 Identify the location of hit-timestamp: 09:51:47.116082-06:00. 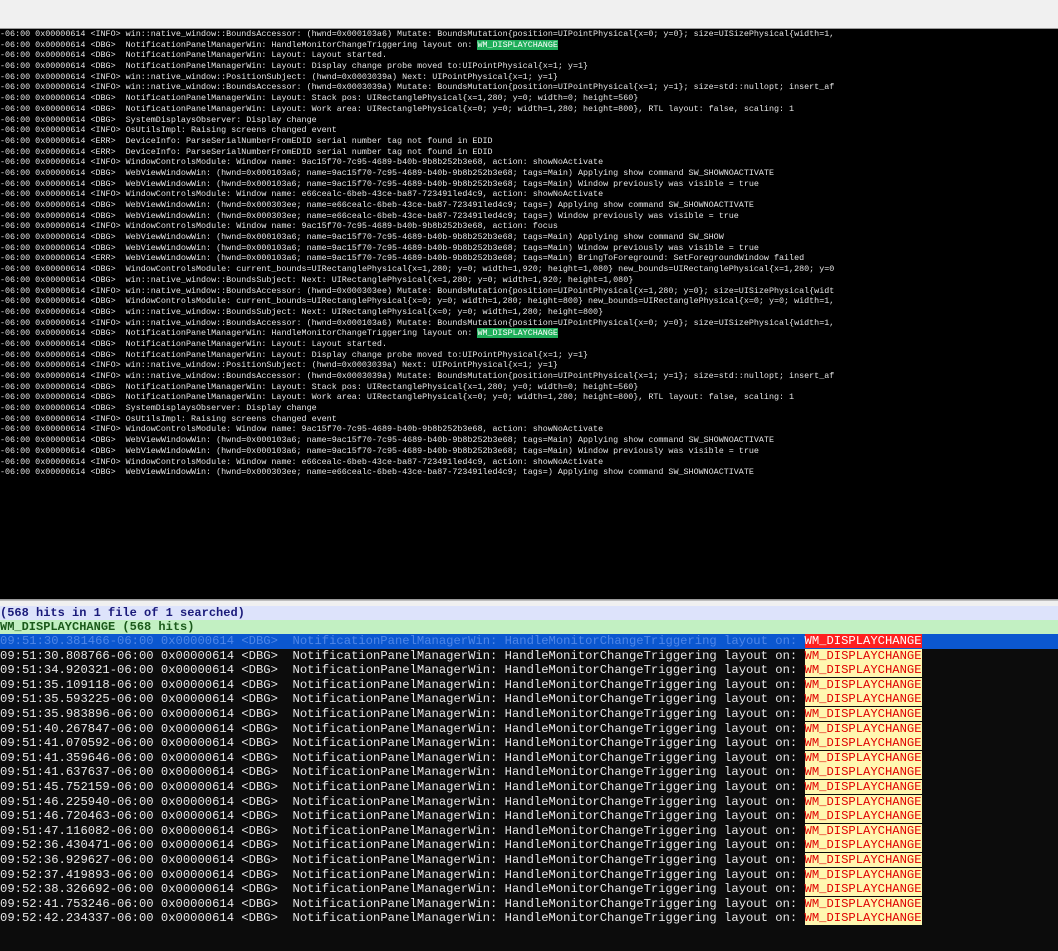
(77, 830).